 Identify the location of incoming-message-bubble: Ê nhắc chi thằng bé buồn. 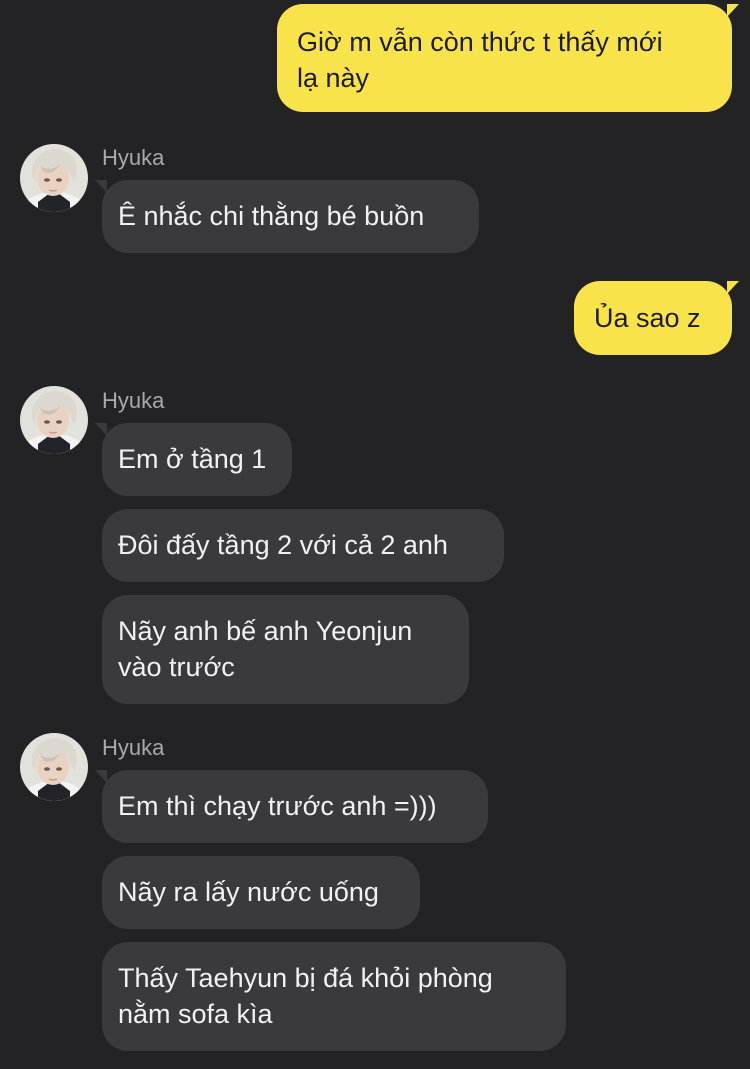
(287, 216).